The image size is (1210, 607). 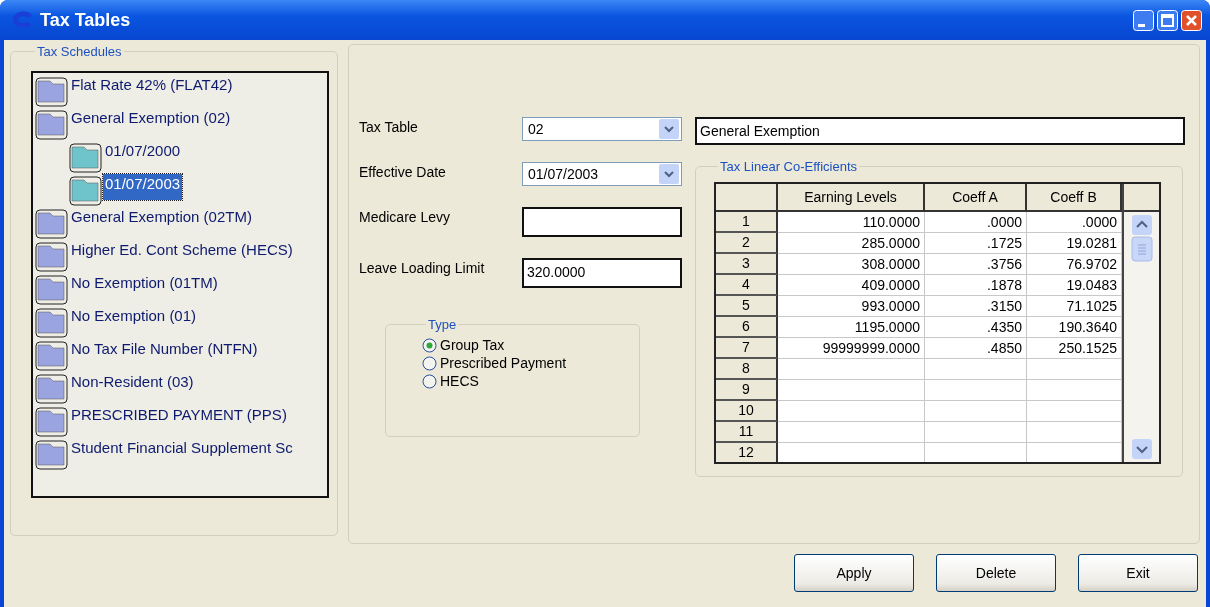 What do you see at coordinates (23, 20) in the screenshot?
I see `app-icon` at bounding box center [23, 20].